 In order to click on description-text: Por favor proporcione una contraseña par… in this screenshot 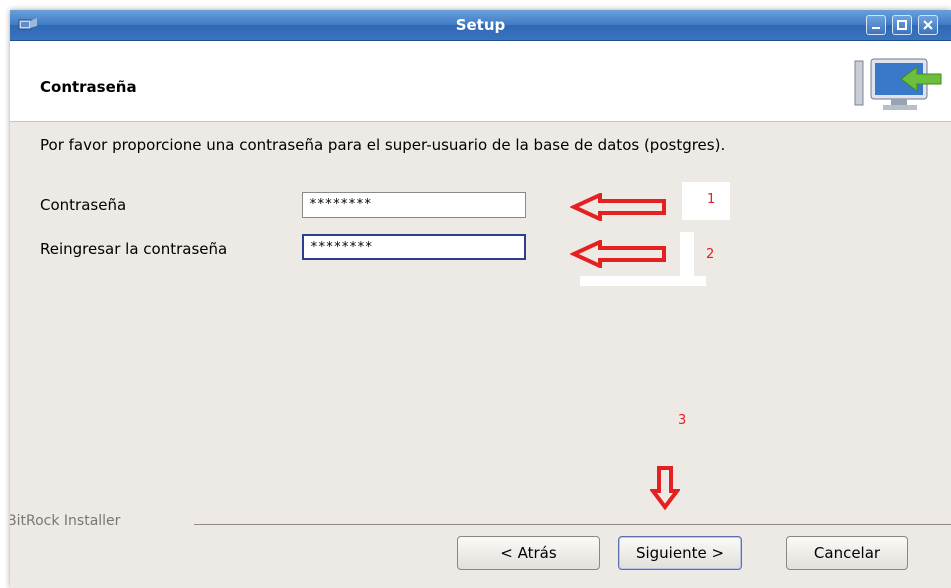, I will do `click(383, 145)`.